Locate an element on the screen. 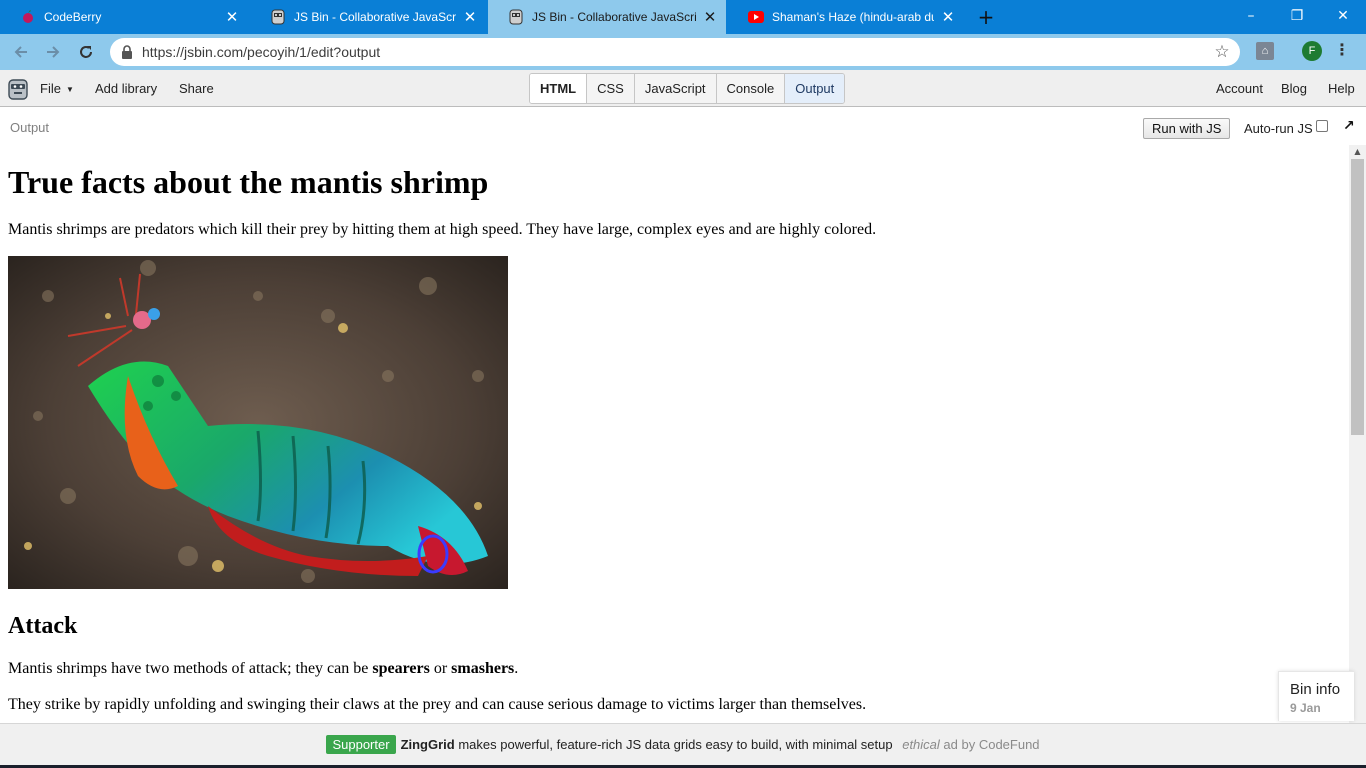 This screenshot has height=768, width=1366. attack-text-3: . is located at coordinates (516, 668).